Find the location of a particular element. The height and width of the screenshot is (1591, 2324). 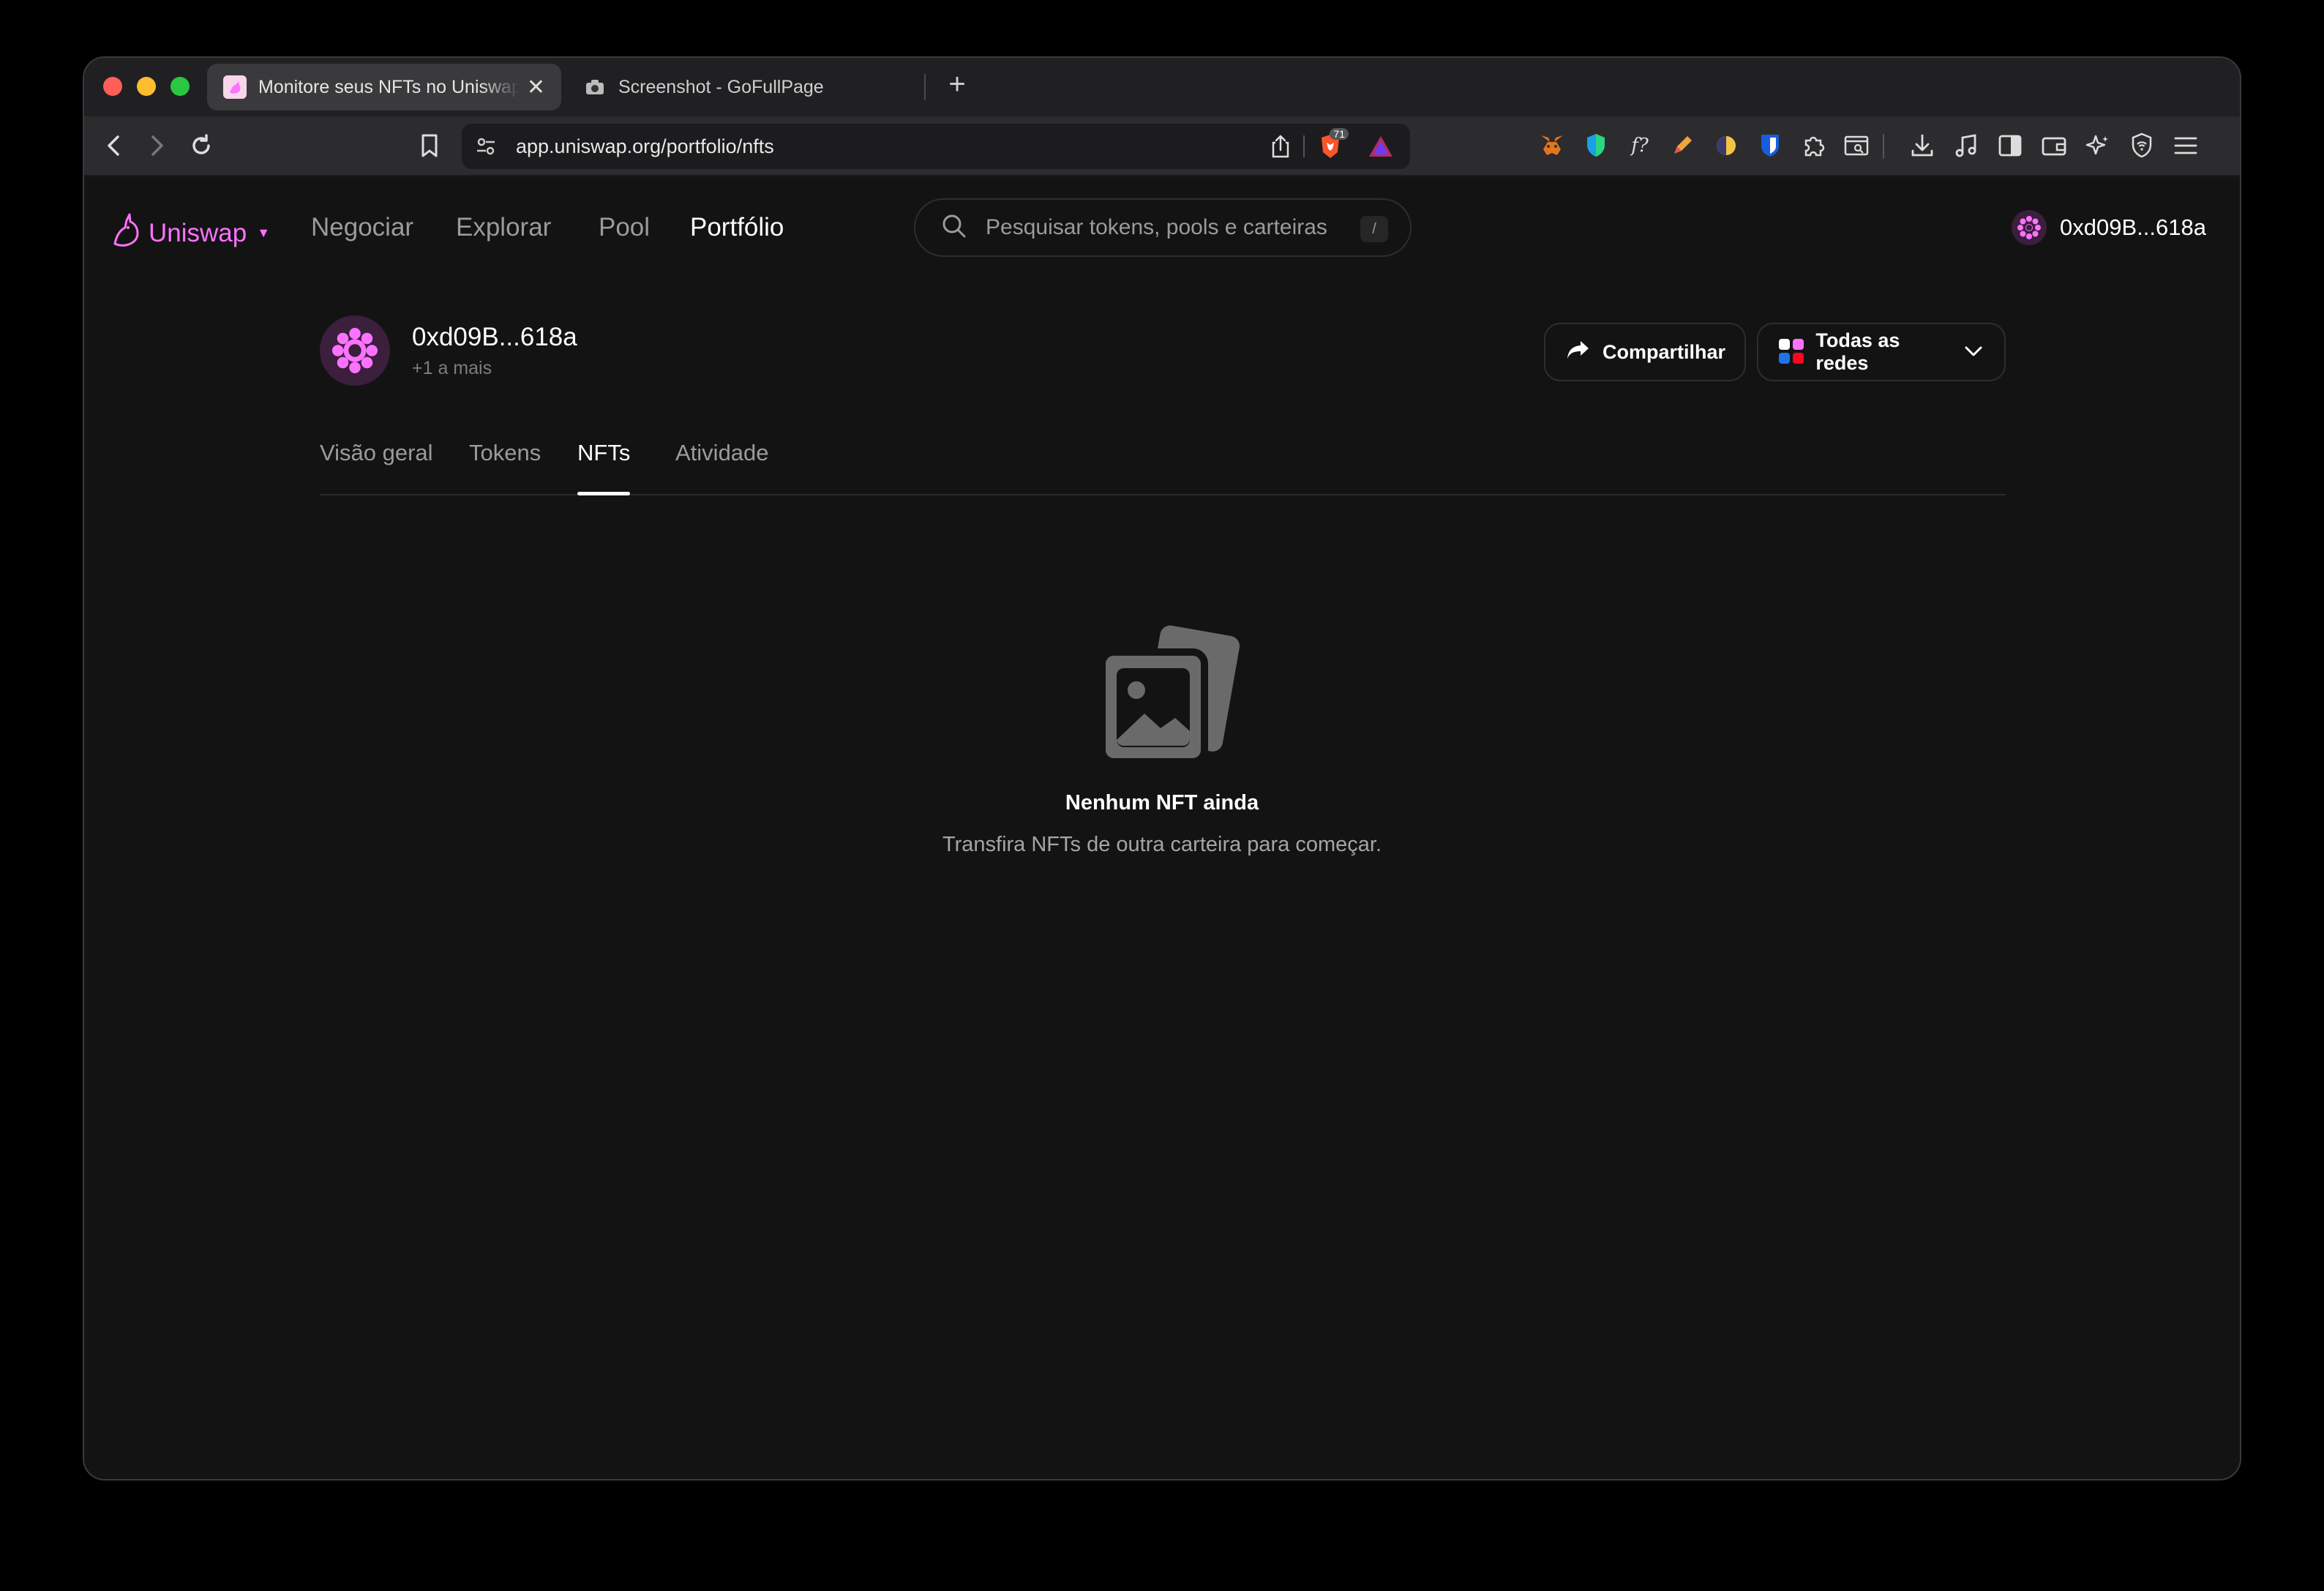

tab-title: Screenshot - GoFullPage is located at coordinates (721, 86).